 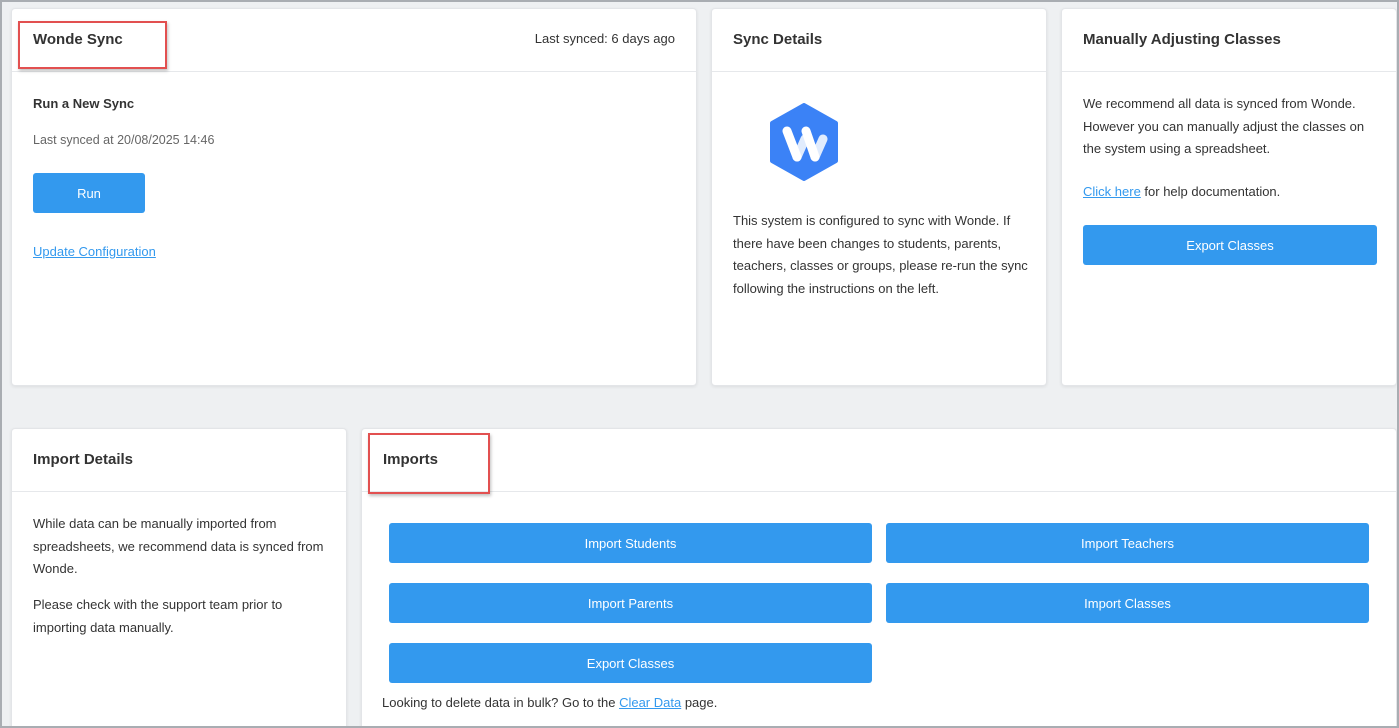 I want to click on last-synced-at: Last synced at 20/08/2025 14:46, so click(x=124, y=140).